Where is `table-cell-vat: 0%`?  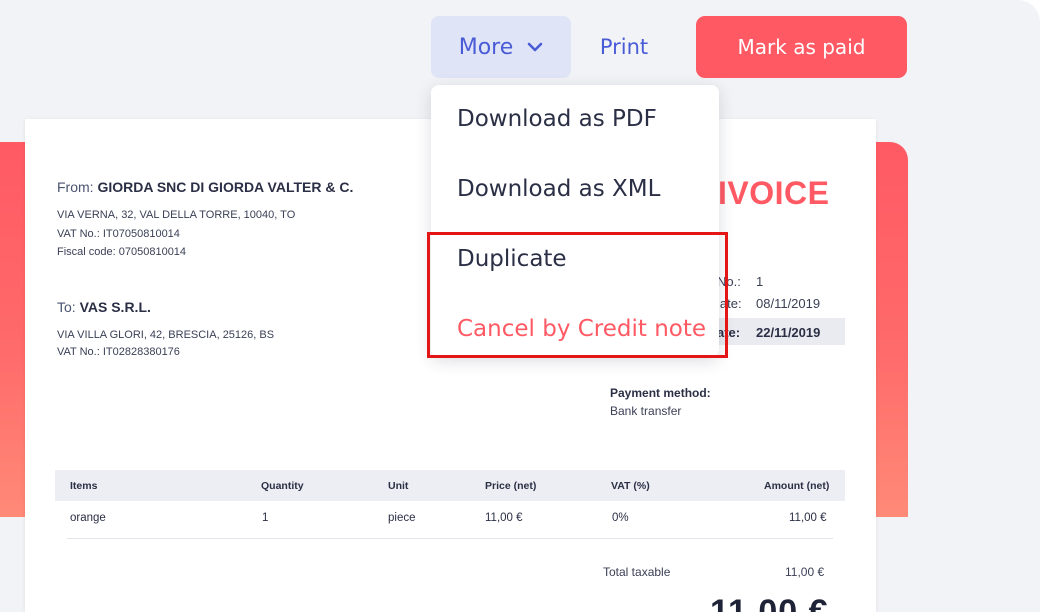 table-cell-vat: 0% is located at coordinates (620, 518).